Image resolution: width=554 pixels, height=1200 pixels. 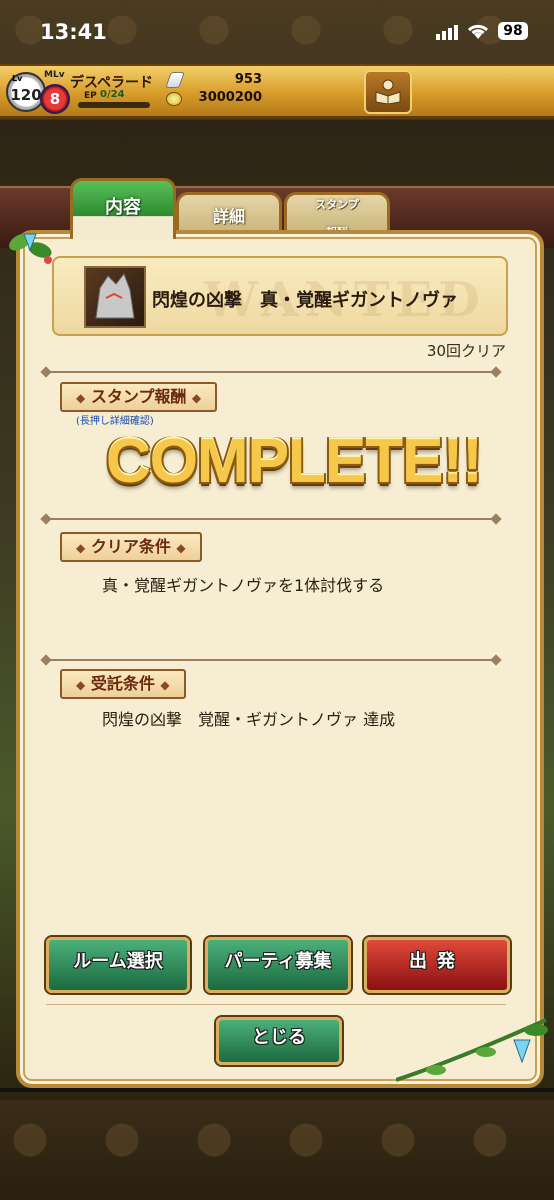 I want to click on status-bar: 13:41 98, so click(x=277, y=32).